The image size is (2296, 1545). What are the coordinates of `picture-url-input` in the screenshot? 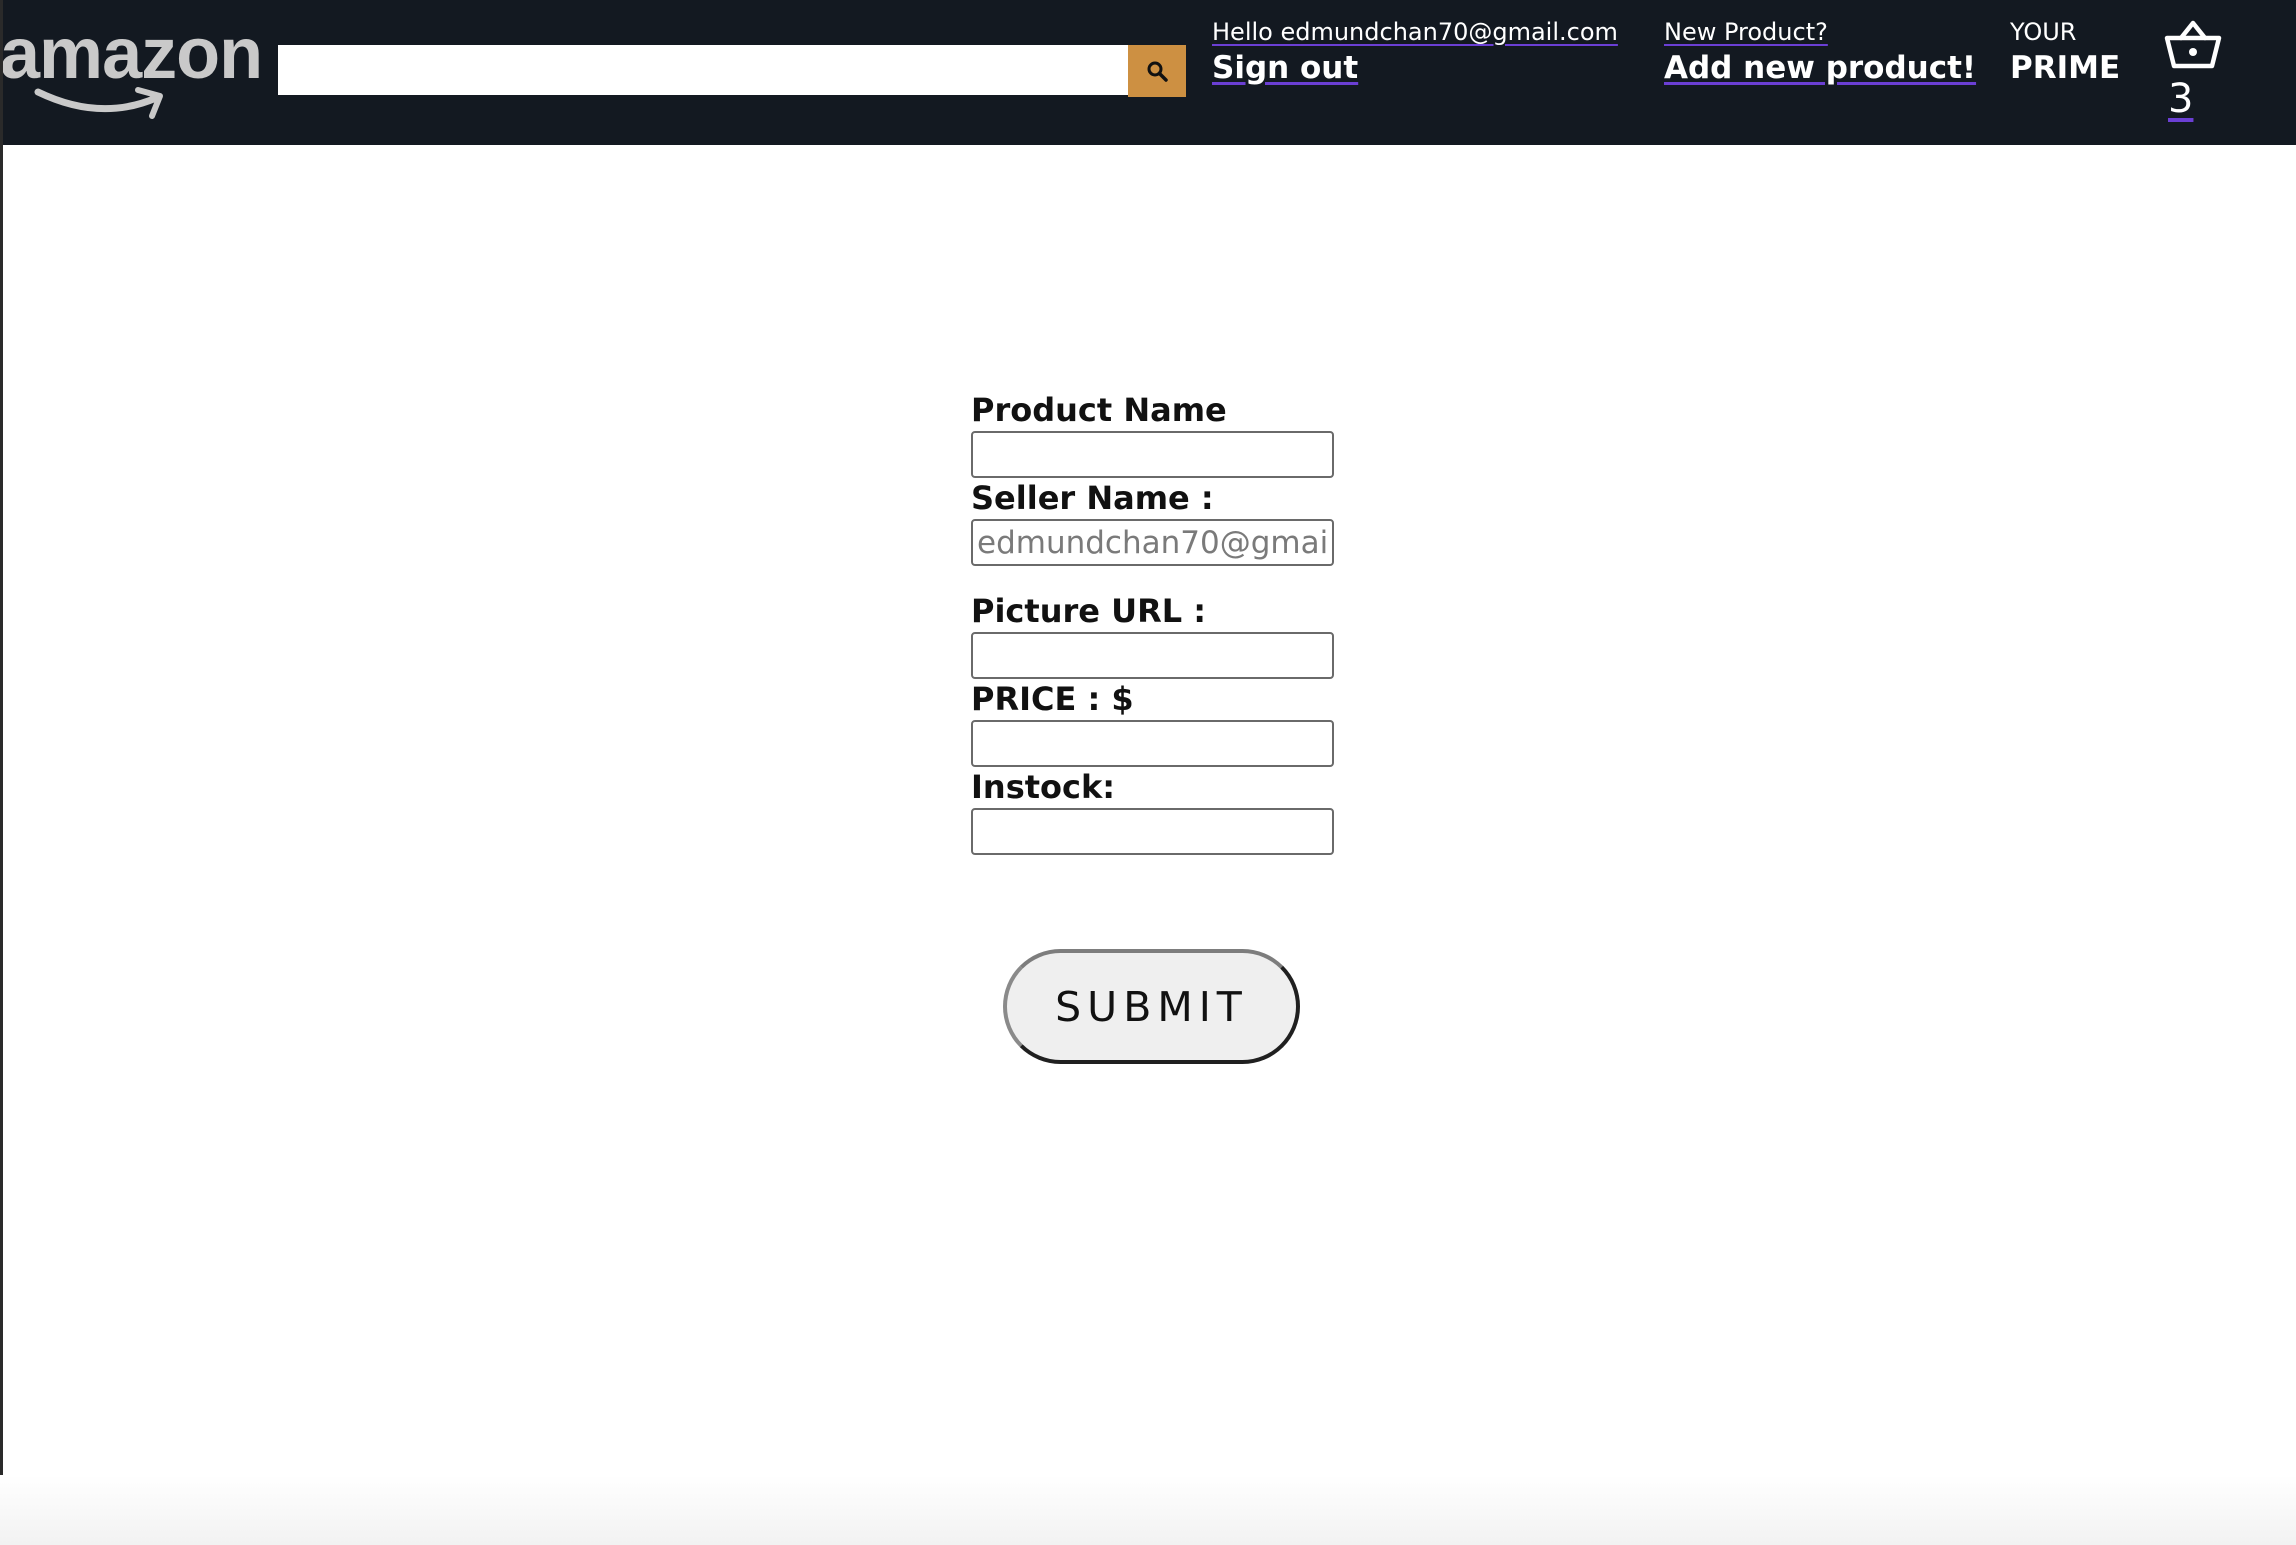 It's located at (1152, 655).